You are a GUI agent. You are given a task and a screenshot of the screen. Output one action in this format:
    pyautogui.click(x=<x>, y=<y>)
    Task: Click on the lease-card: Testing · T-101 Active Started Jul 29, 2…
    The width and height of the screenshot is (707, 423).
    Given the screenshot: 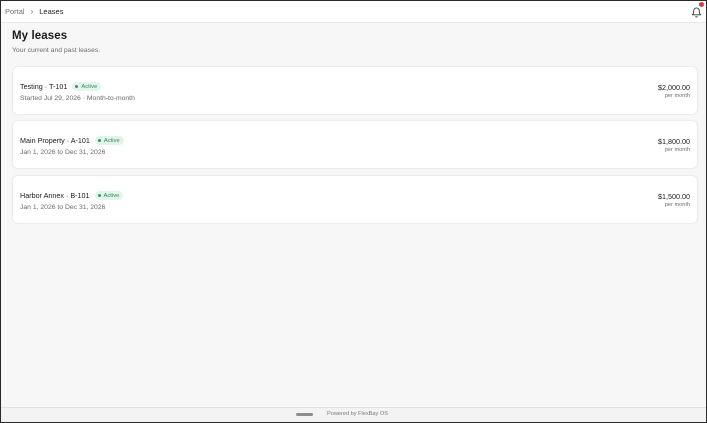 What is the action you would take?
    pyautogui.click(x=355, y=90)
    